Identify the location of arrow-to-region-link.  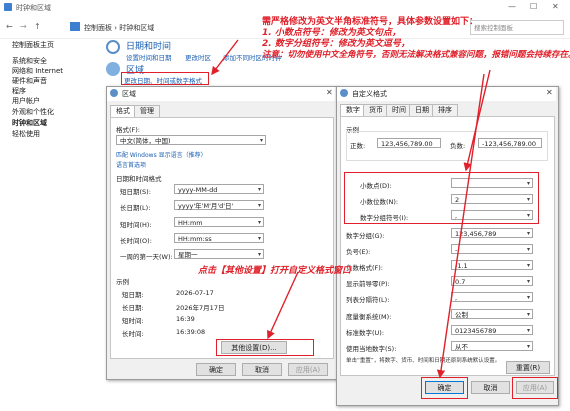
(225, 57).